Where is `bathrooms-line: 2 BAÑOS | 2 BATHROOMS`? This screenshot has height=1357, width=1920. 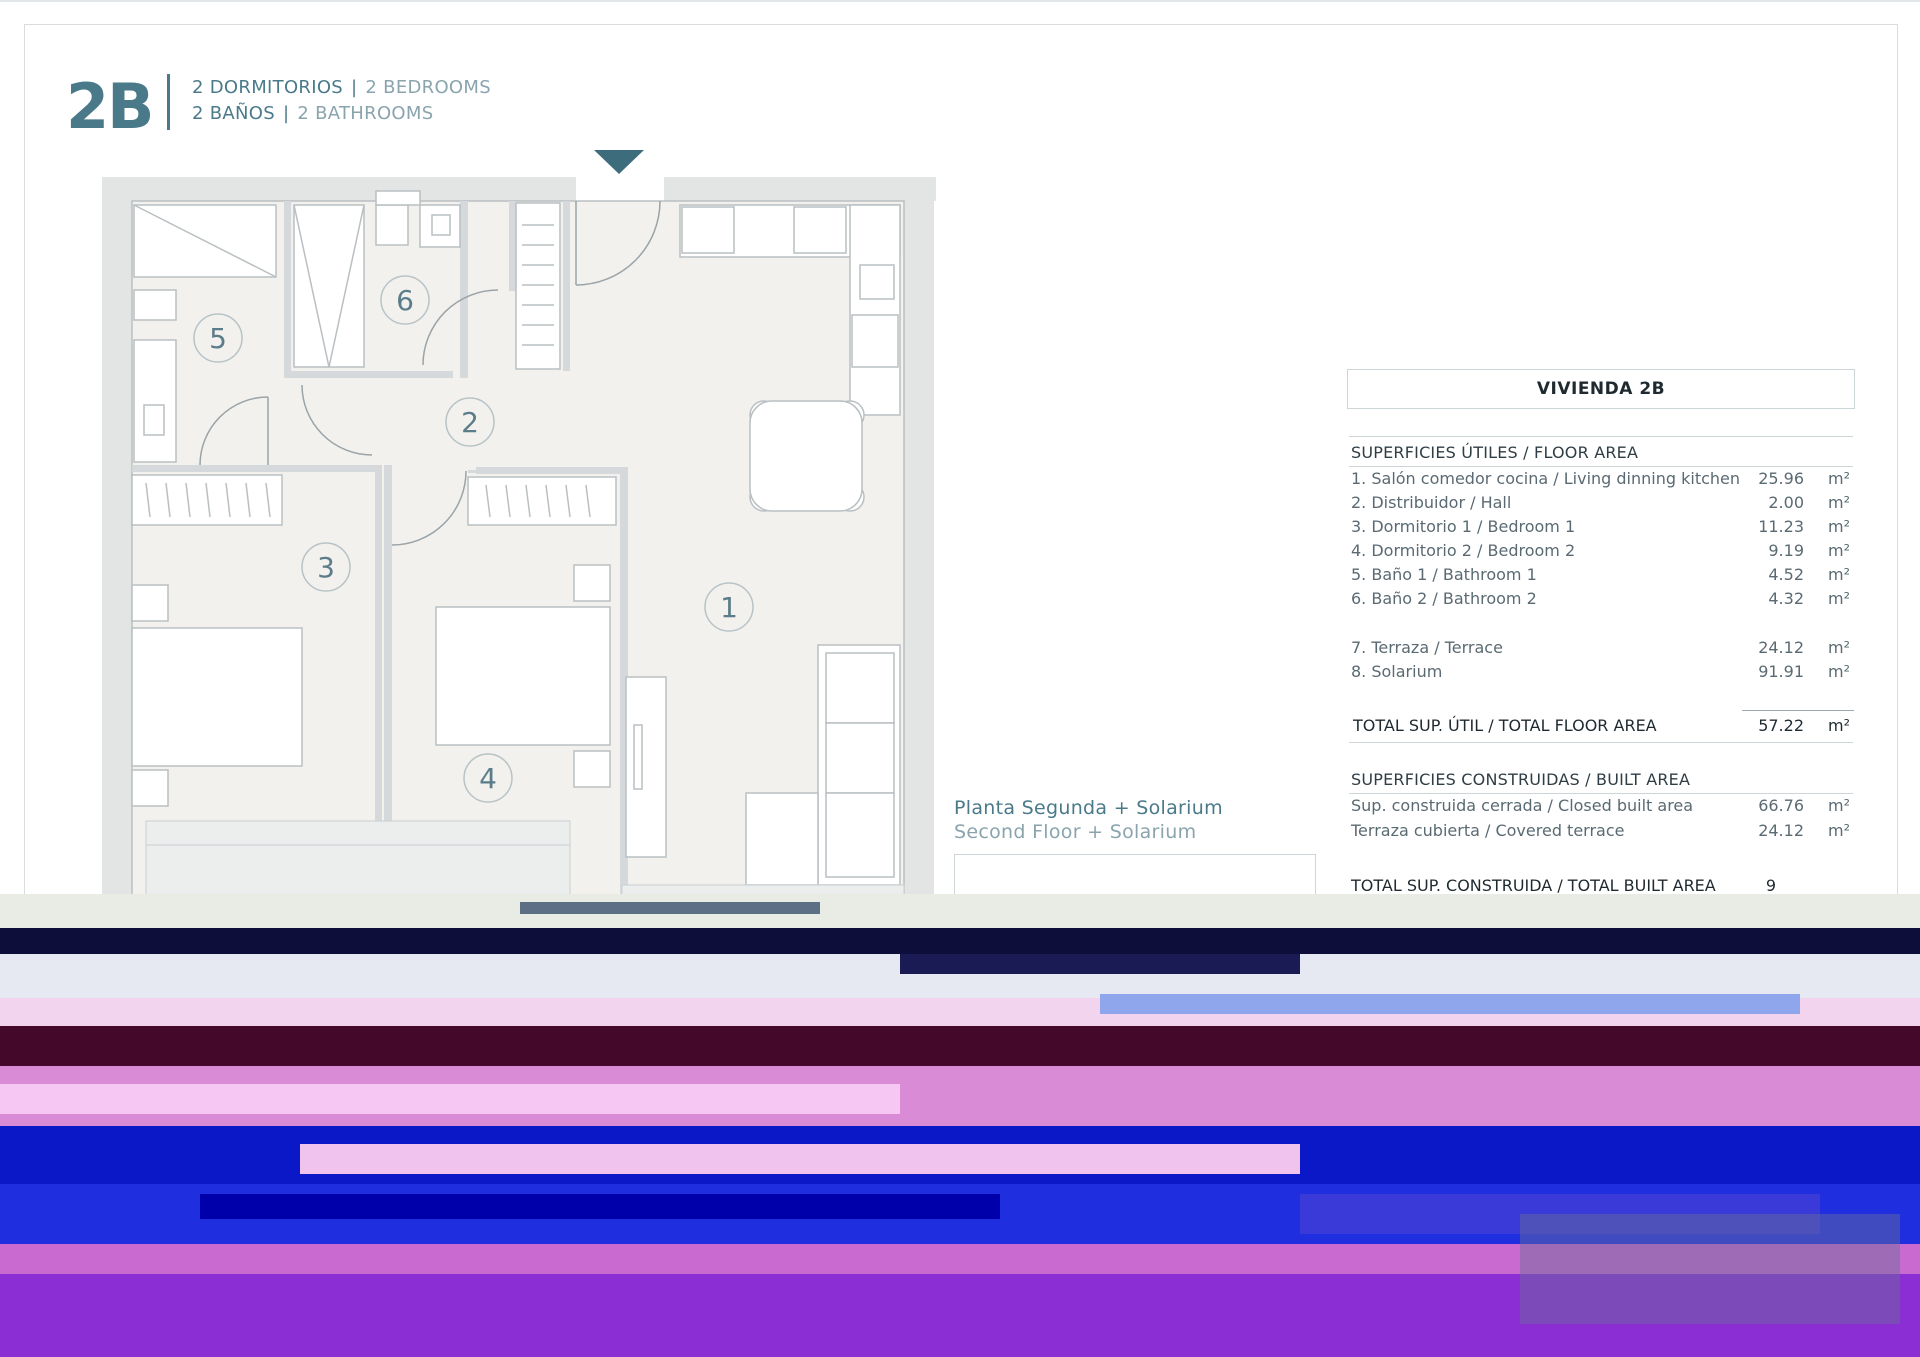 bathrooms-line: 2 BAÑOS | 2 BATHROOMS is located at coordinates (312, 113).